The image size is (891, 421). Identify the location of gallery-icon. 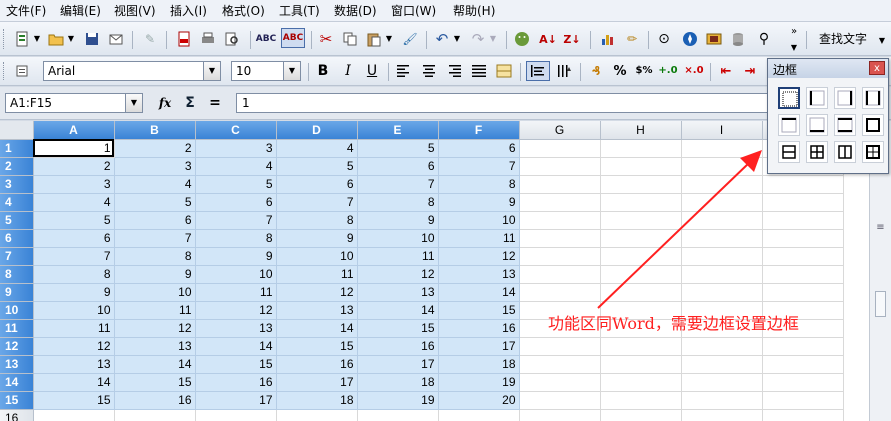
(714, 39).